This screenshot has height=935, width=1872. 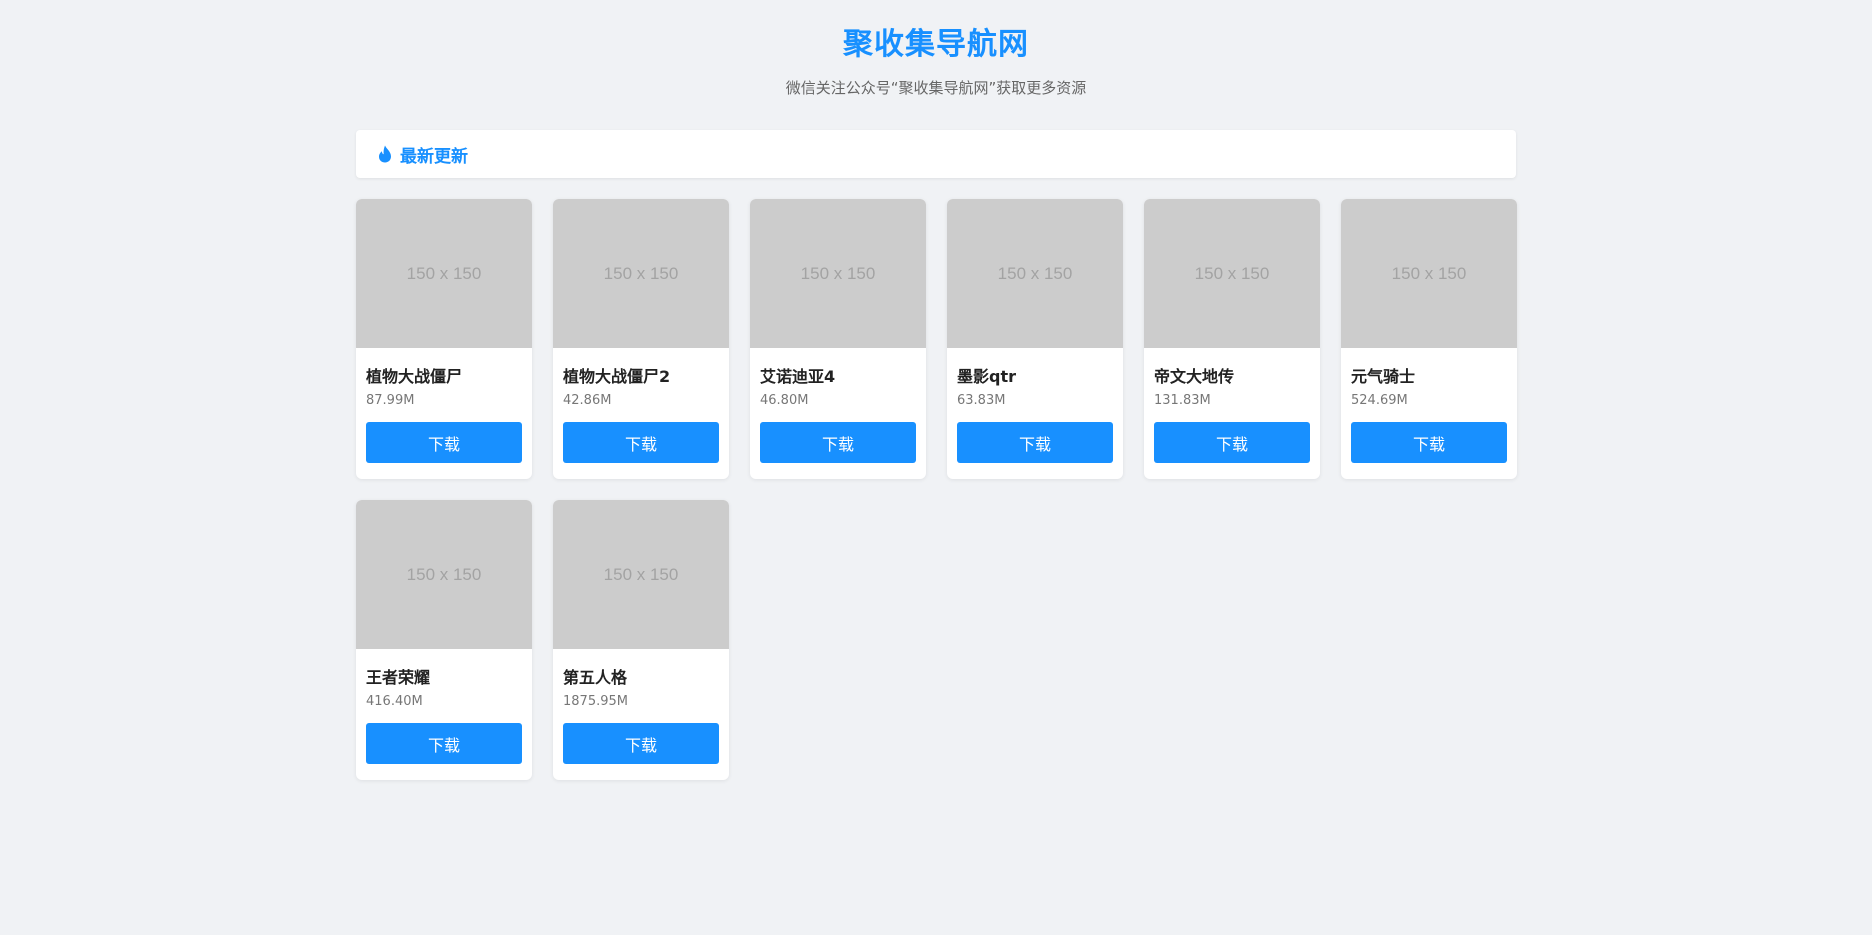 What do you see at coordinates (385, 154) in the screenshot?
I see `fire-icon` at bounding box center [385, 154].